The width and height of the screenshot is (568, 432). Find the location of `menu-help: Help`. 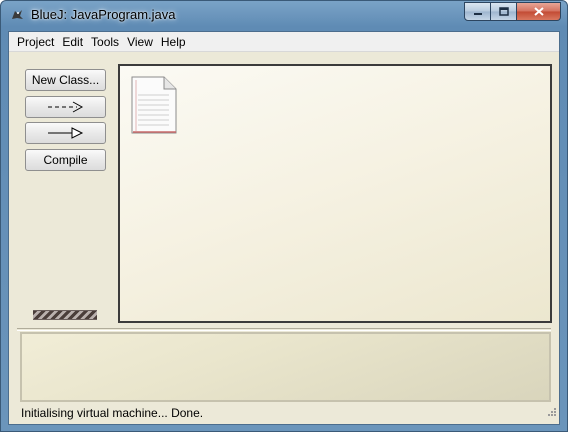

menu-help: Help is located at coordinates (173, 42).